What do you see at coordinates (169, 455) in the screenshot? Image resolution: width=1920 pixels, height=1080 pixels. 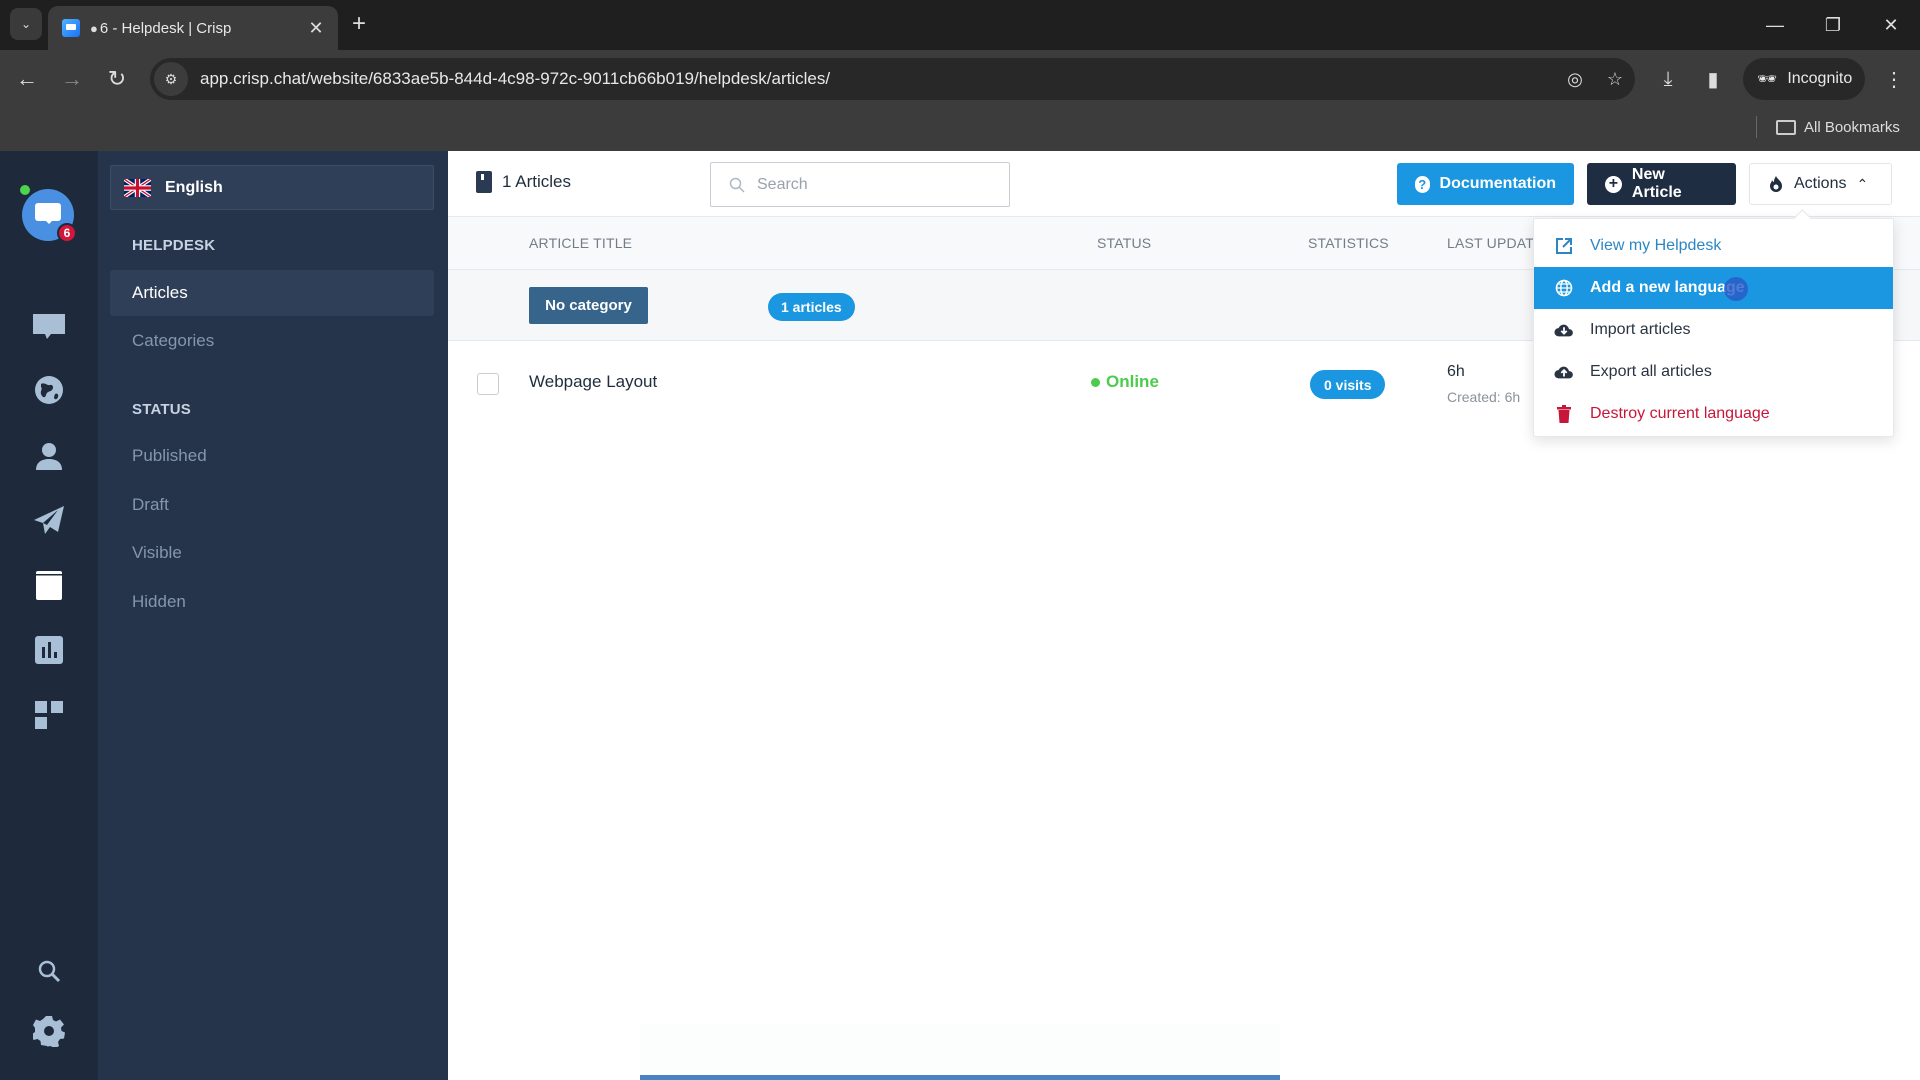 I see `sidebar-item-label: Published` at bounding box center [169, 455].